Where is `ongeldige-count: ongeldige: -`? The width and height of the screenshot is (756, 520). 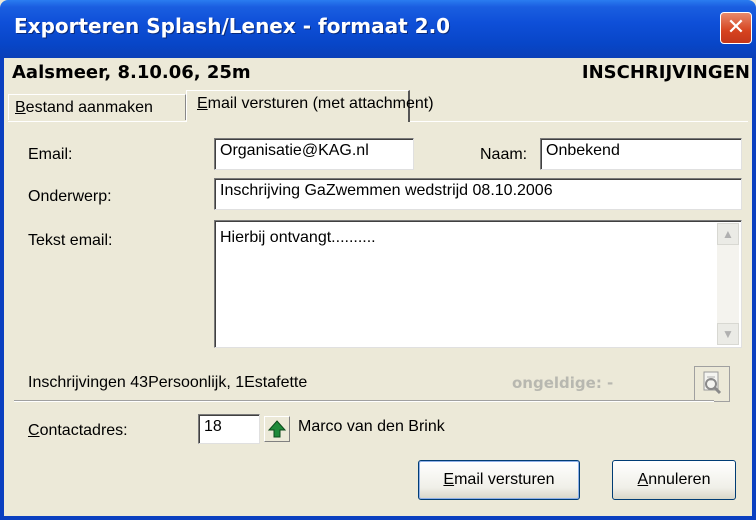 ongeldige-count: ongeldige: - is located at coordinates (563, 383).